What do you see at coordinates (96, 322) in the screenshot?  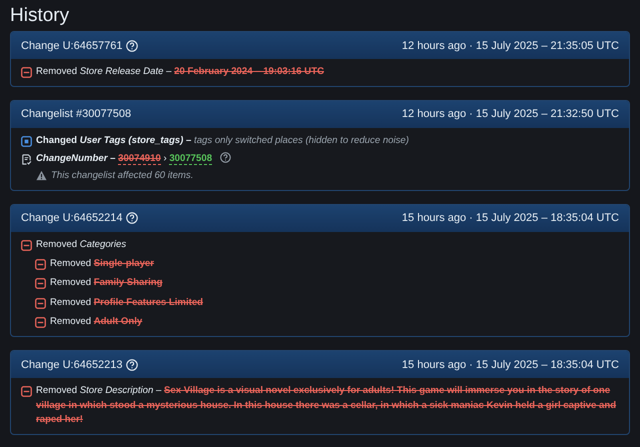 I see `change-text: Removed Adult Only` at bounding box center [96, 322].